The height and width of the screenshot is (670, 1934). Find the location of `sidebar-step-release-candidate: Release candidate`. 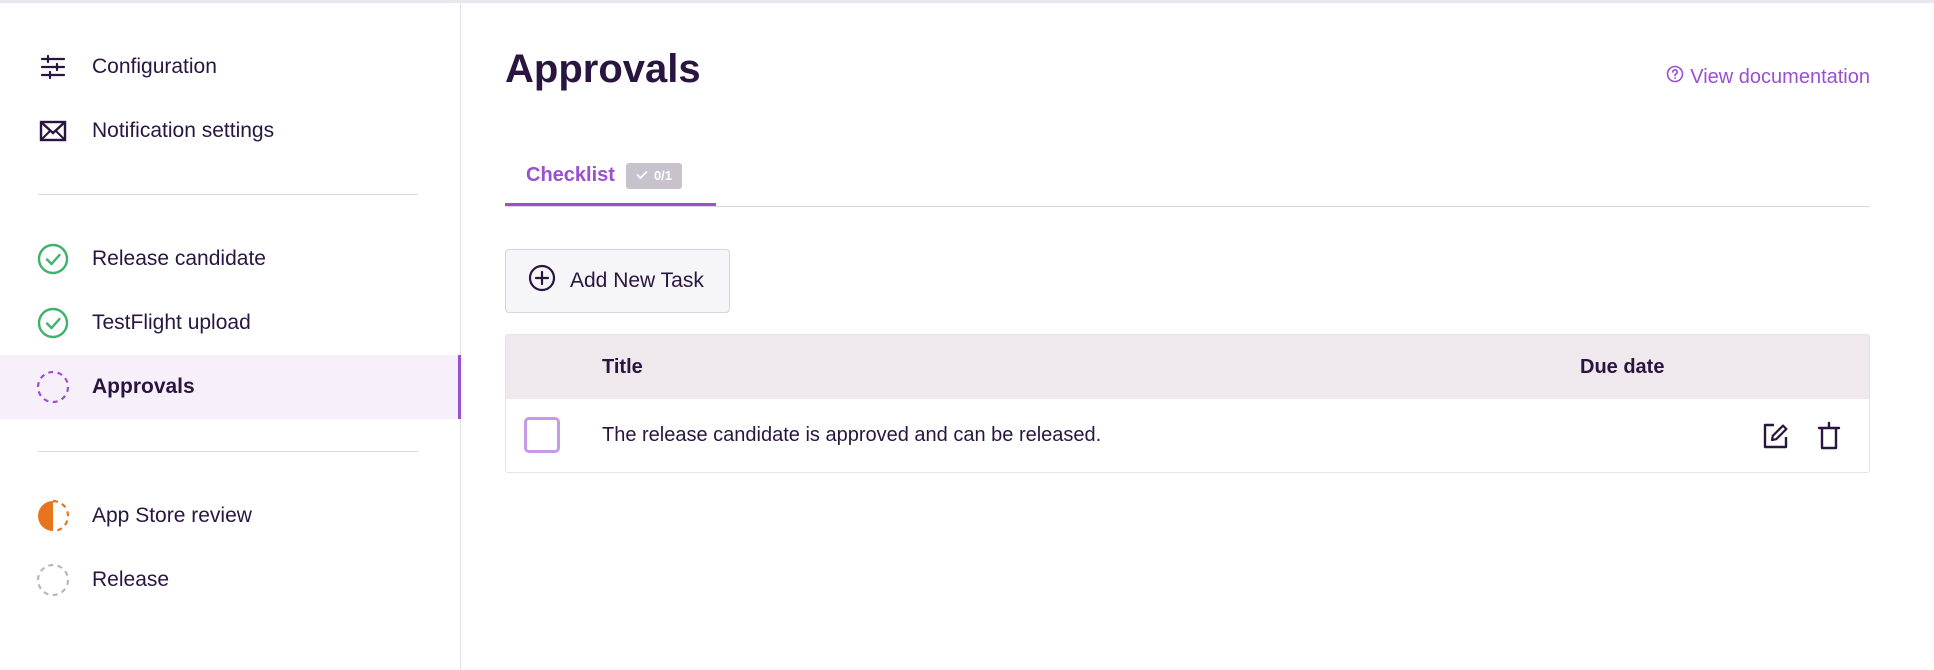

sidebar-step-release-candidate: Release candidate is located at coordinates (230, 259).